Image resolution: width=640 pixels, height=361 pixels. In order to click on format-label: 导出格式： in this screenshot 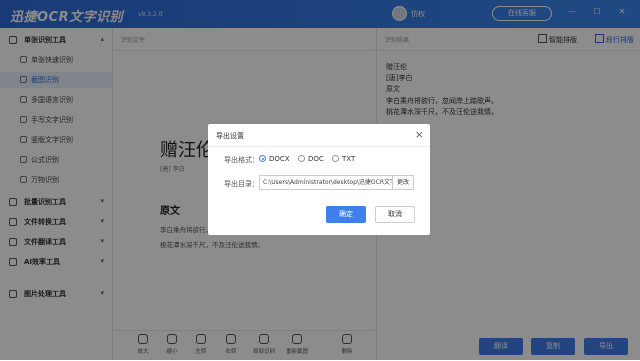, I will do `click(241, 160)`.